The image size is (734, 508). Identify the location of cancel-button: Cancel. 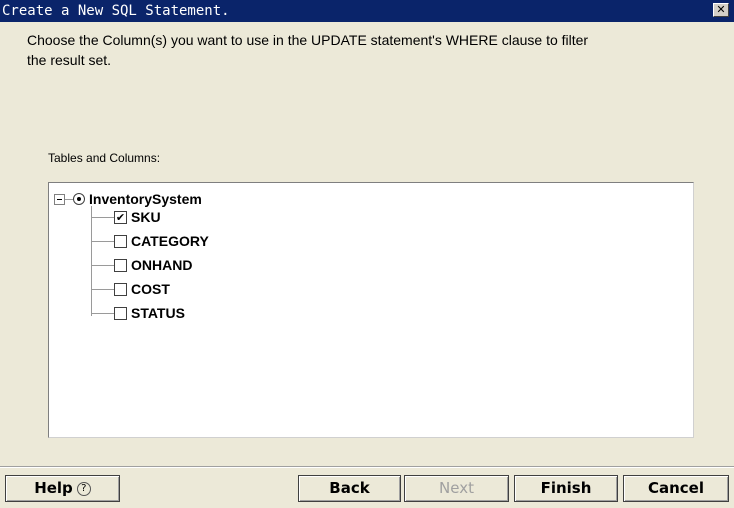
(676, 488).